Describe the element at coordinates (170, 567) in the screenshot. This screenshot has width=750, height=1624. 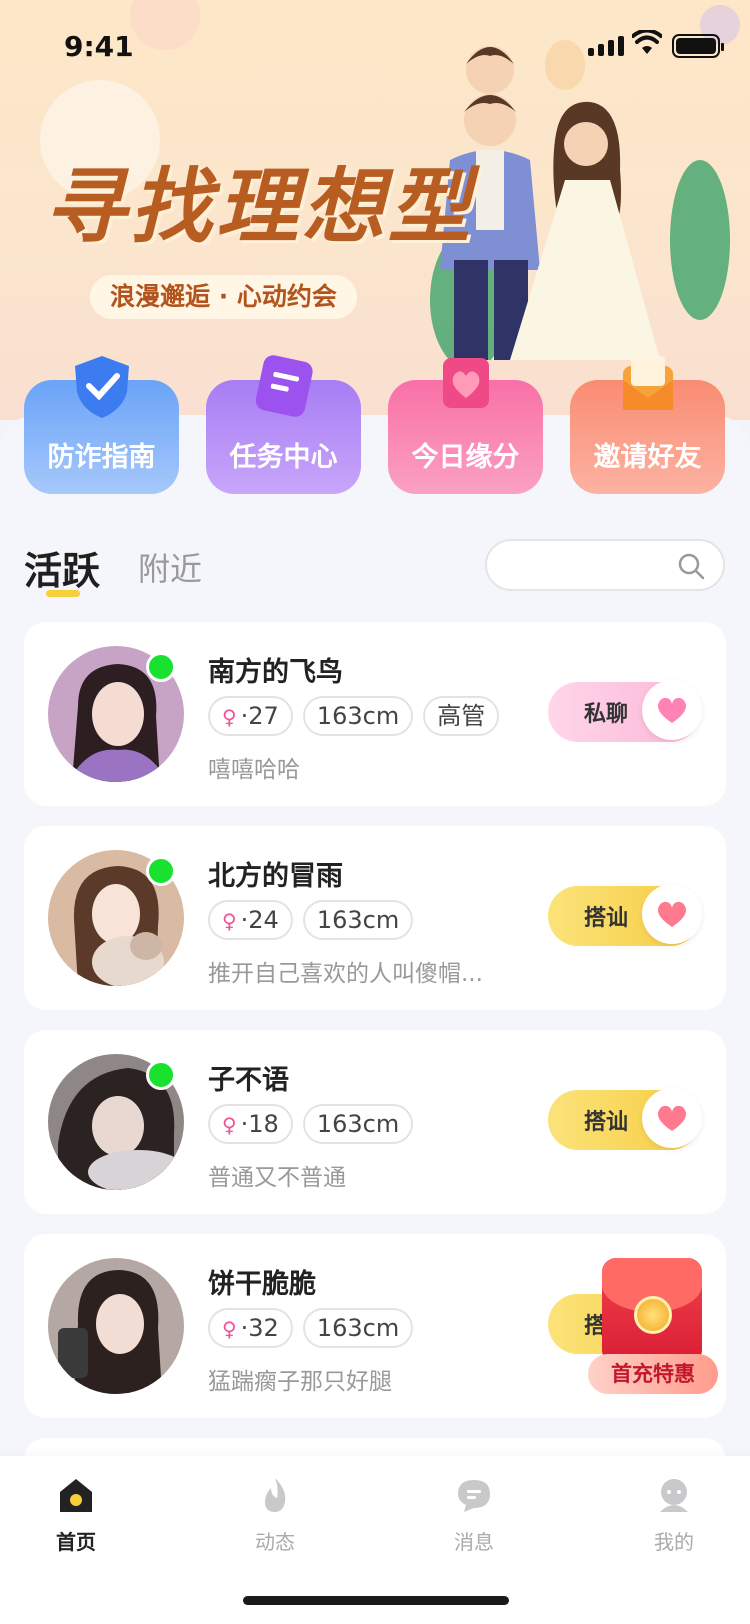
I see `tab-nearby: 附近` at that location.